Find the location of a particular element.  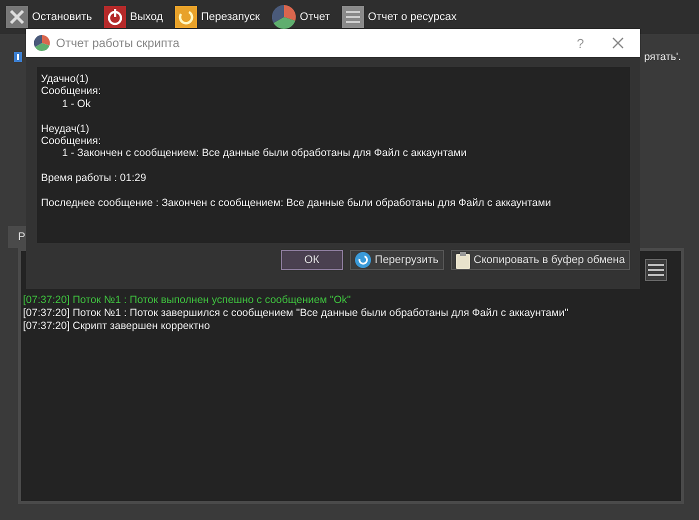

report-line: 1 - Закончен с сообщением: Все данные были обработаны для Файл с аккаунтами is located at coordinates (264, 153).